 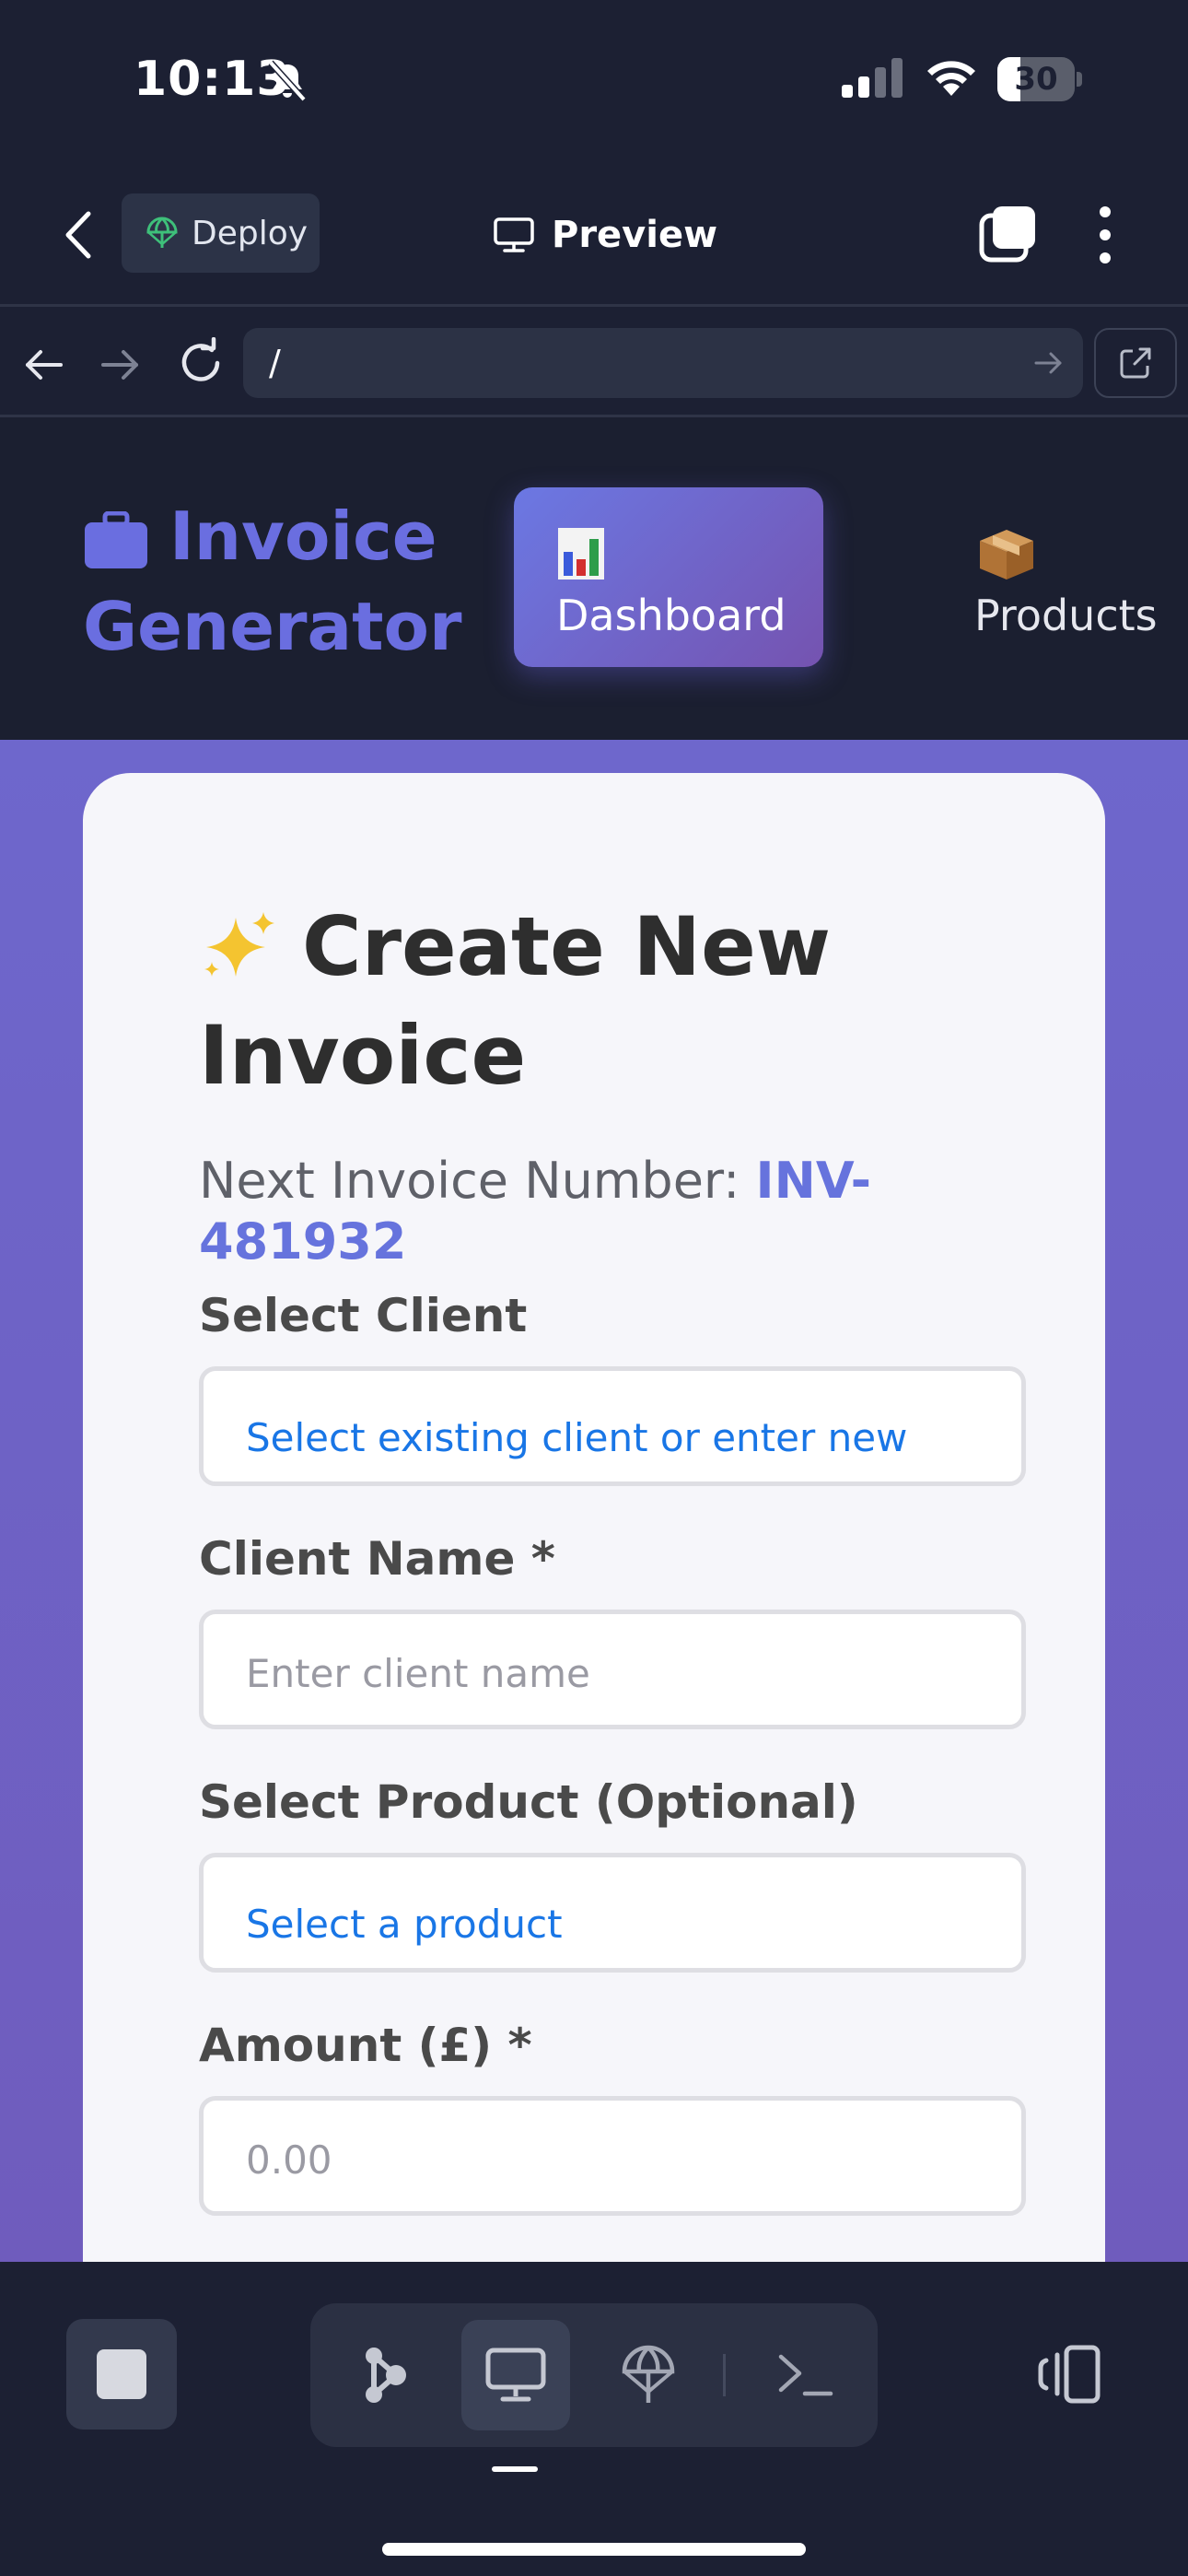 I want to click on preview-tool-button, so click(x=515, y=2375).